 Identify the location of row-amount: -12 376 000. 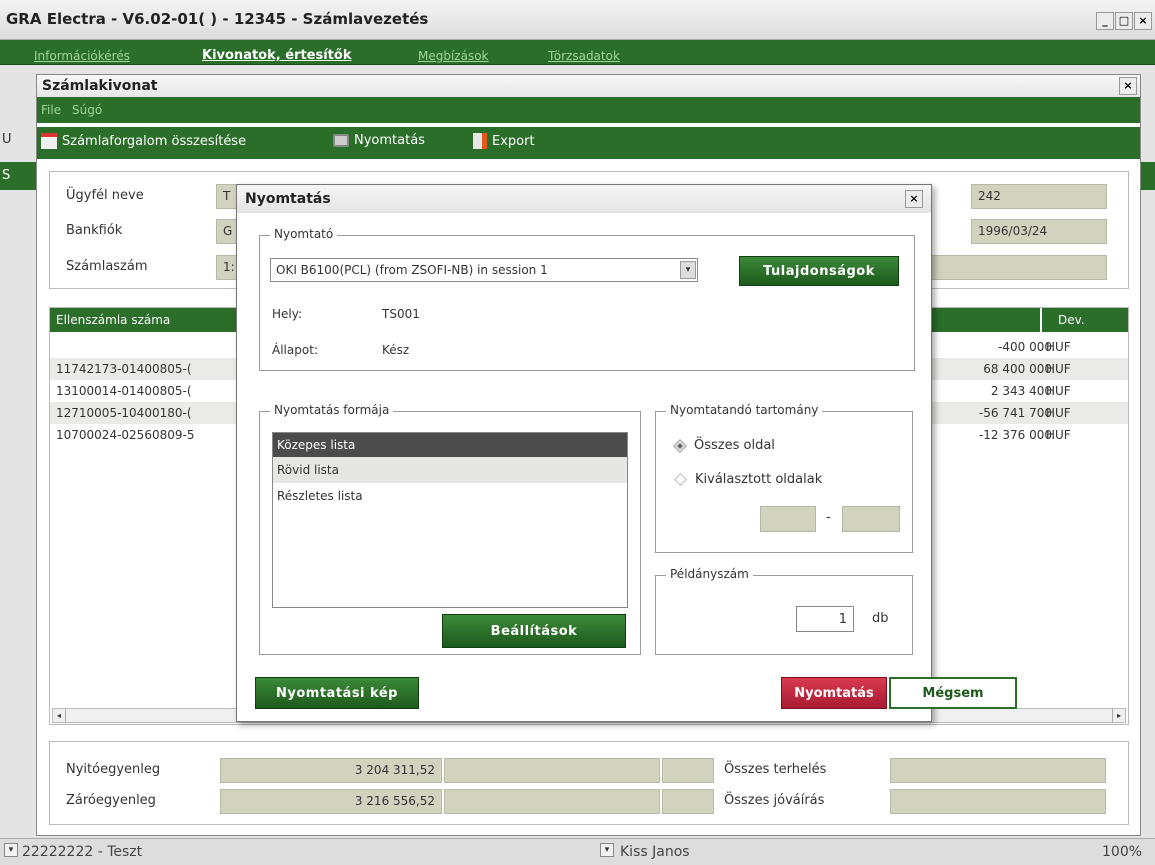
(1015, 435).